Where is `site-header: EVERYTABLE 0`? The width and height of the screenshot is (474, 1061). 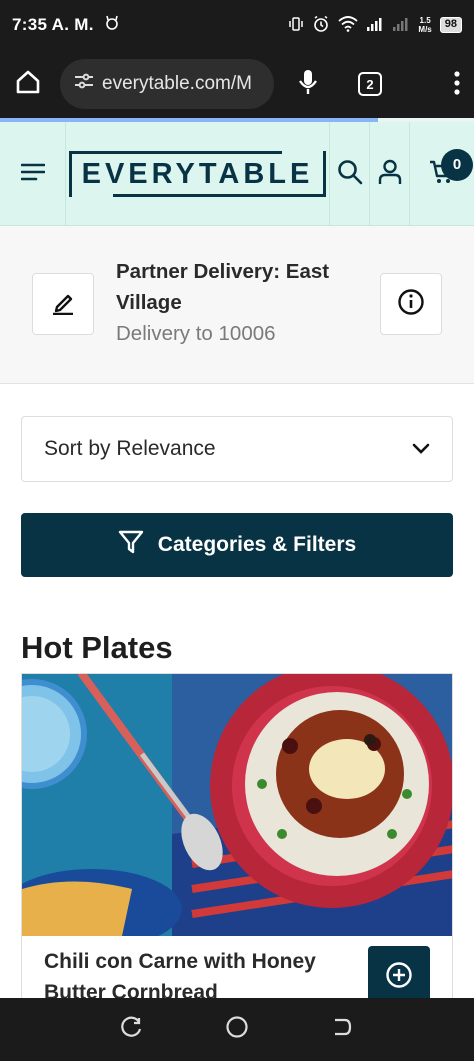
site-header: EVERYTABLE 0 is located at coordinates (237, 174).